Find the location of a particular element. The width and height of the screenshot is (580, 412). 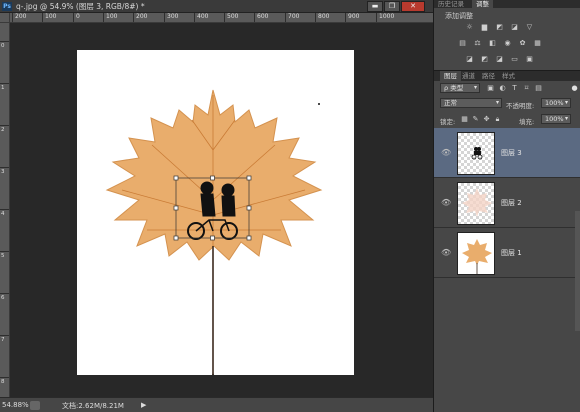

adjustments-tab-bar: 历史记录 调整 is located at coordinates (507, 4).